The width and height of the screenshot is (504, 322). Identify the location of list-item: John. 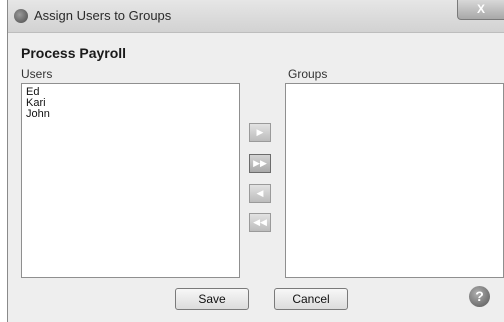
(130, 114).